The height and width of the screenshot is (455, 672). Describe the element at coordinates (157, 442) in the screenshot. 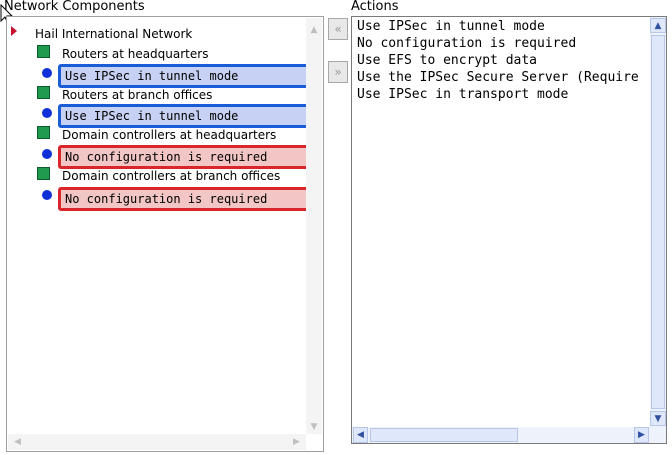

I see `tree-horizontal-scrollbar: ◀ ▶` at that location.